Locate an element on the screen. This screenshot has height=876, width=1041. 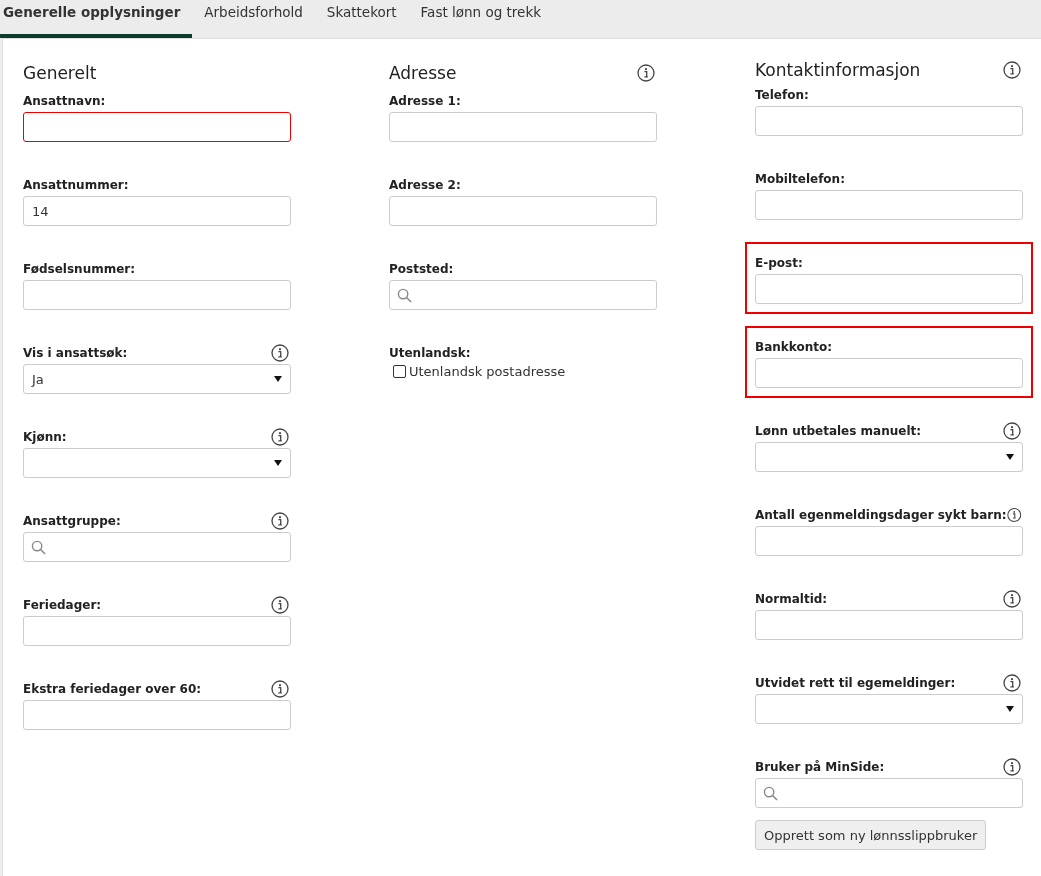
tab: Arbeidsforhold is located at coordinates (253, 19).